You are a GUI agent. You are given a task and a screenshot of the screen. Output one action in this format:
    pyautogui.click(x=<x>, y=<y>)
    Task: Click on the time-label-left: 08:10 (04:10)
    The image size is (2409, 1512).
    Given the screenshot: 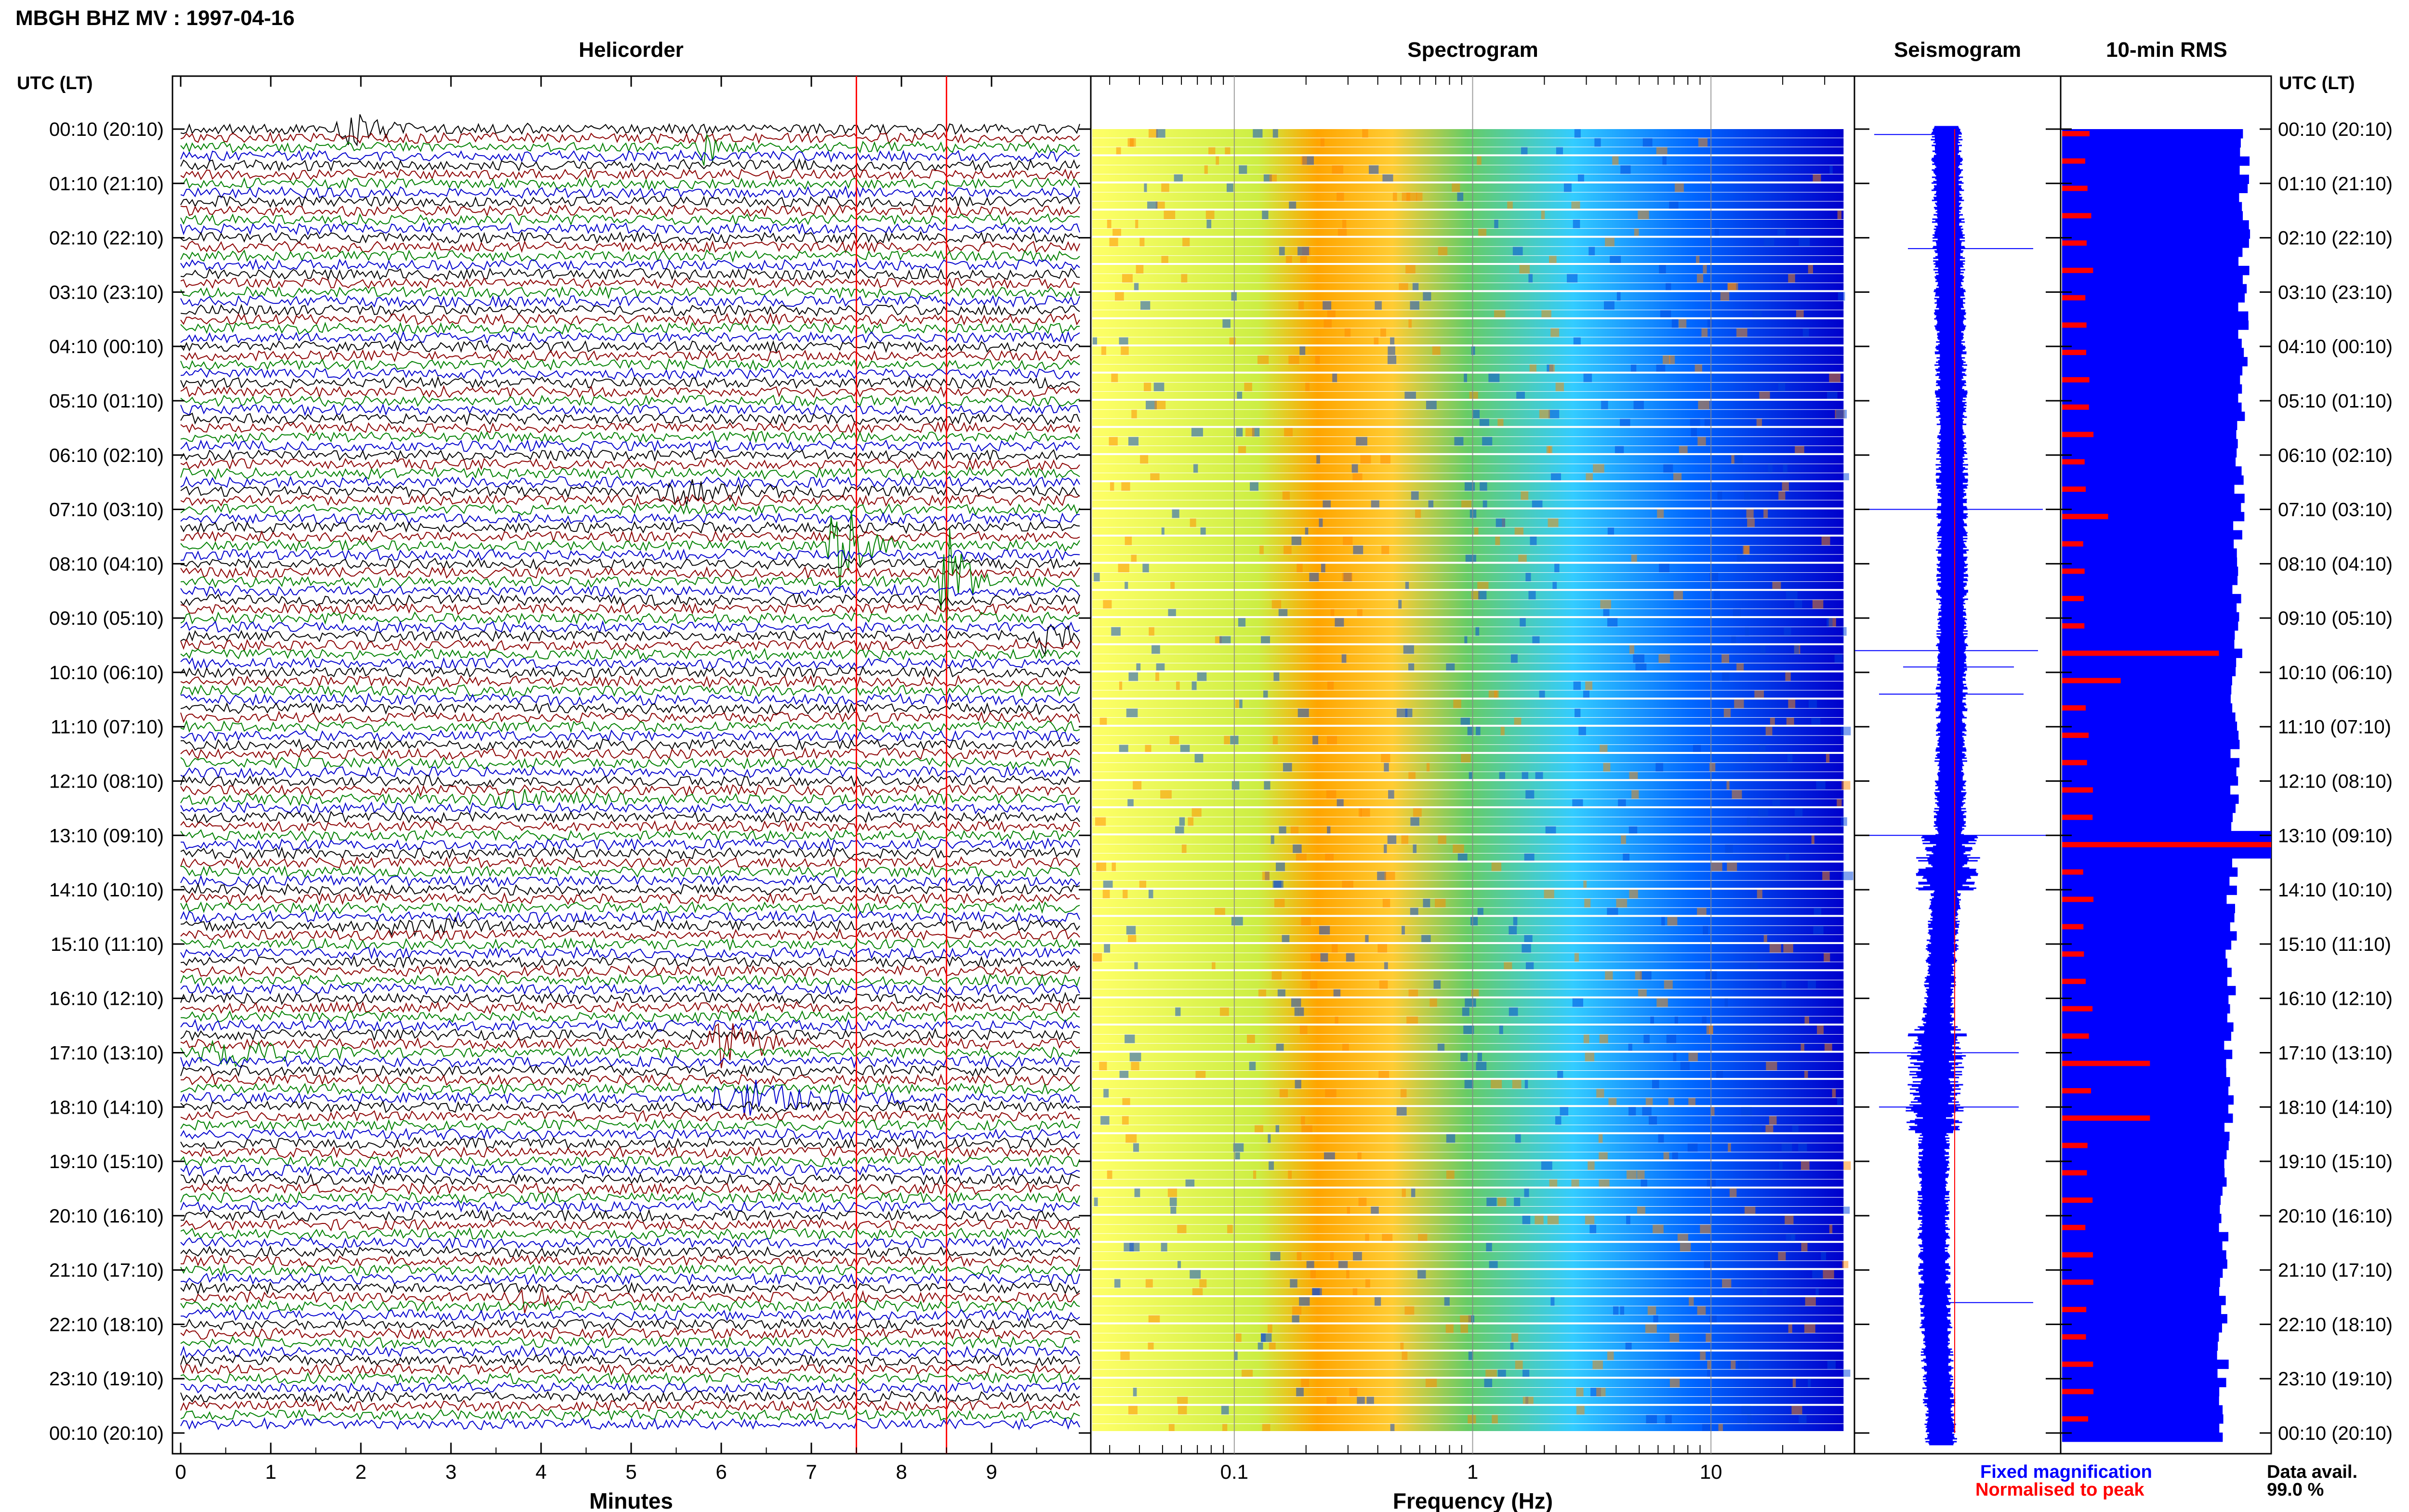 What is the action you would take?
    pyautogui.click(x=106, y=564)
    